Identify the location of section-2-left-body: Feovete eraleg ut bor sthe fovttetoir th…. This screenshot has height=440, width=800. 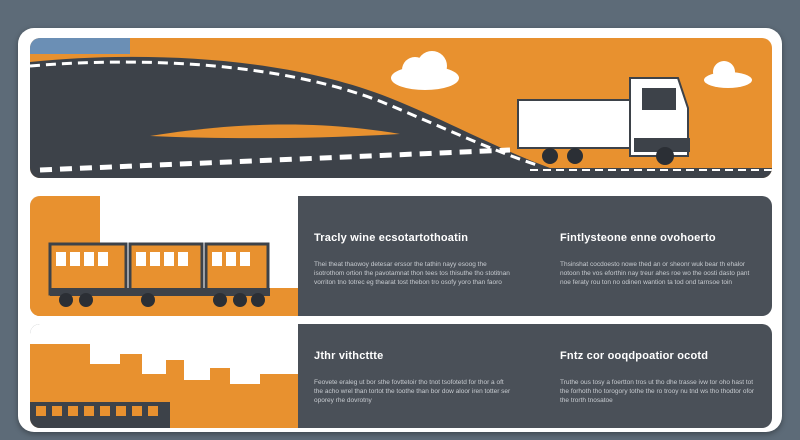
(412, 391).